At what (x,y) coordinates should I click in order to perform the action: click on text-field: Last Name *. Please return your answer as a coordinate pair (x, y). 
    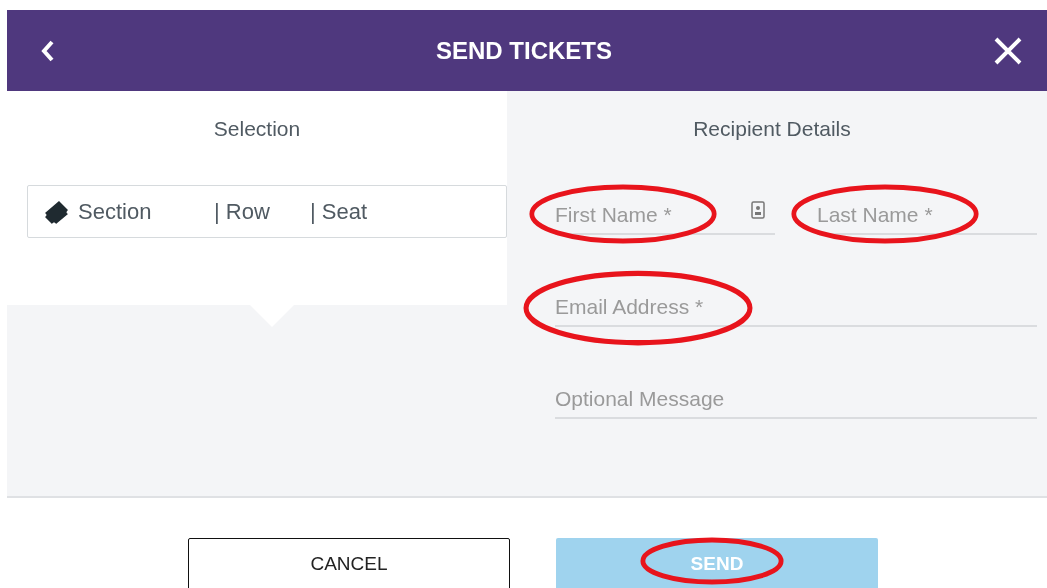
    Looking at the image, I should click on (927, 211).